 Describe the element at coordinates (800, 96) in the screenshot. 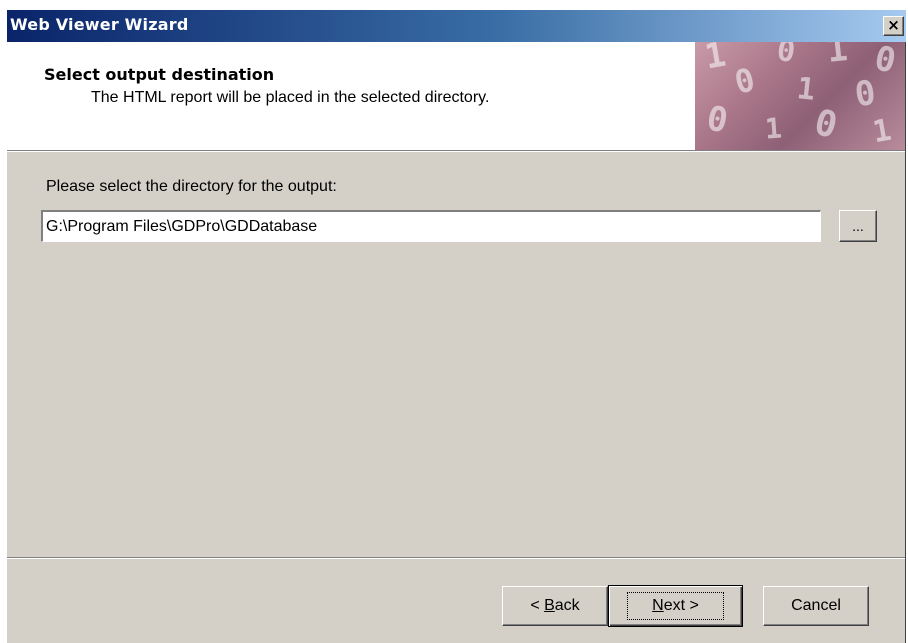

I see `binary-digits-banner-icon: 1 0 1 0 0 1 0 0 1 0 1` at that location.